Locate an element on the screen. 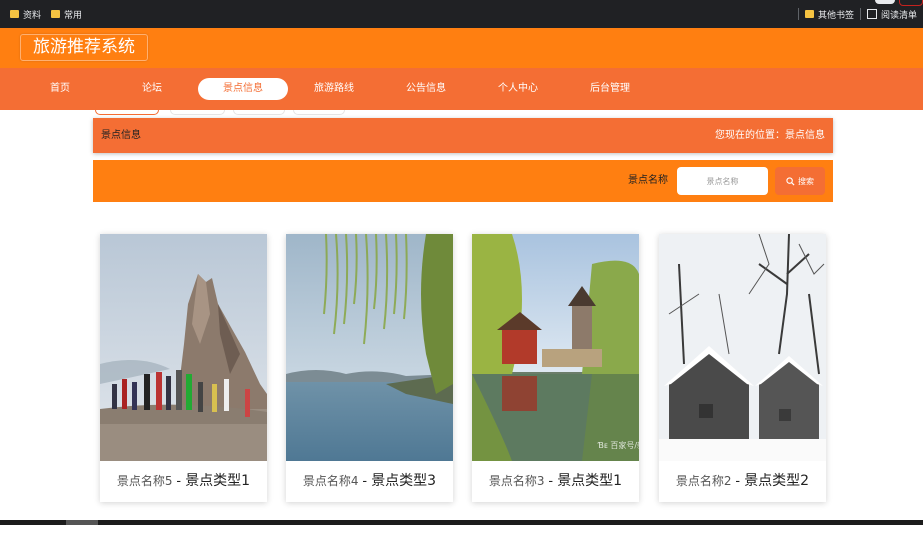  nav-item-attractions: 景点信息 is located at coordinates (243, 89).